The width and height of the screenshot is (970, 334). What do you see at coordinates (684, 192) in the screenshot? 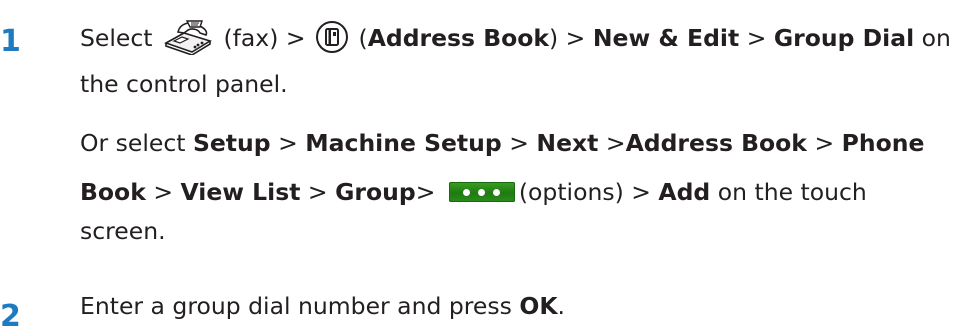
I see `add-label: Add` at bounding box center [684, 192].